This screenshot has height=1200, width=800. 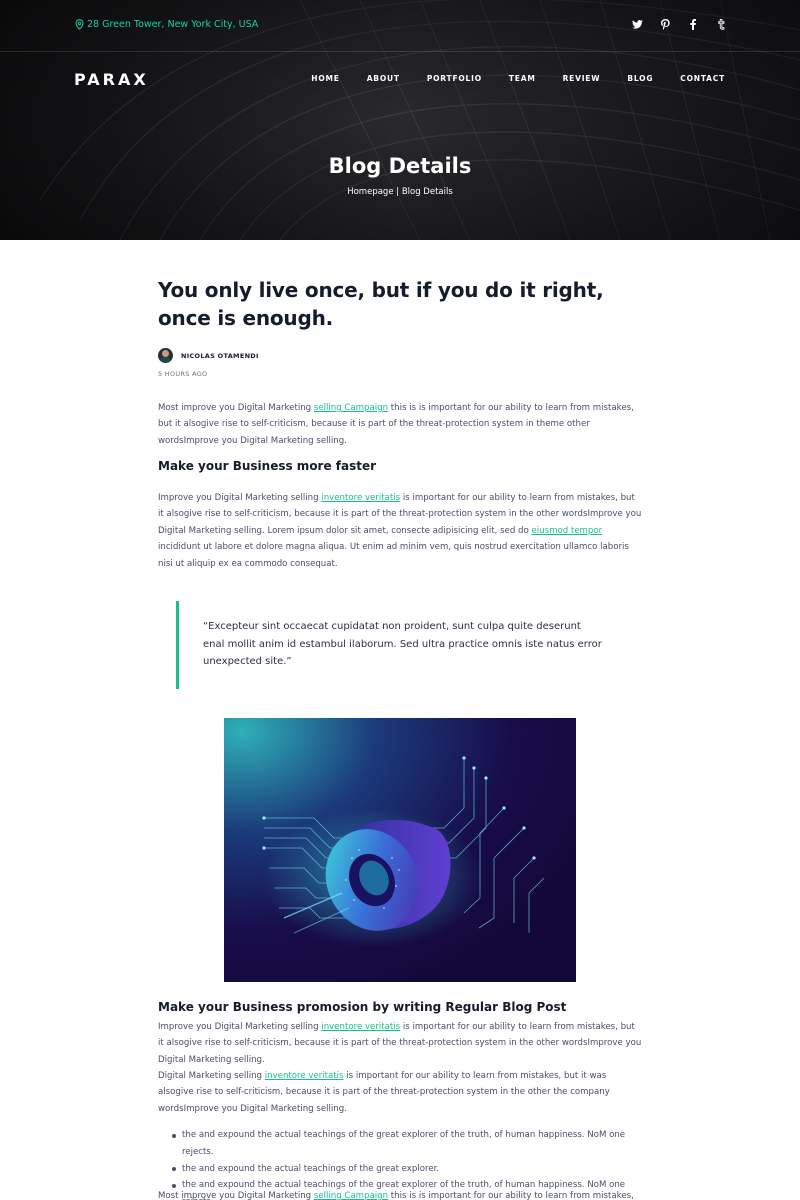 I want to click on post-time: 5 HOURS AGO, so click(x=183, y=374).